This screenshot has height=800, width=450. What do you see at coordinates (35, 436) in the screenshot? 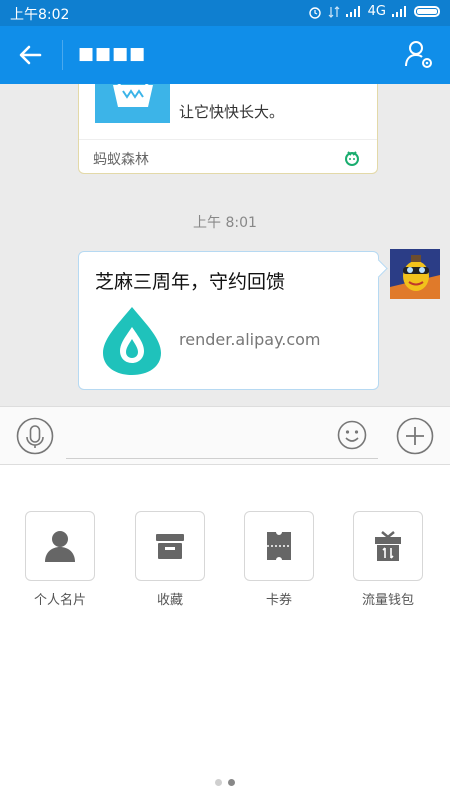
I see `microphone-icon` at bounding box center [35, 436].